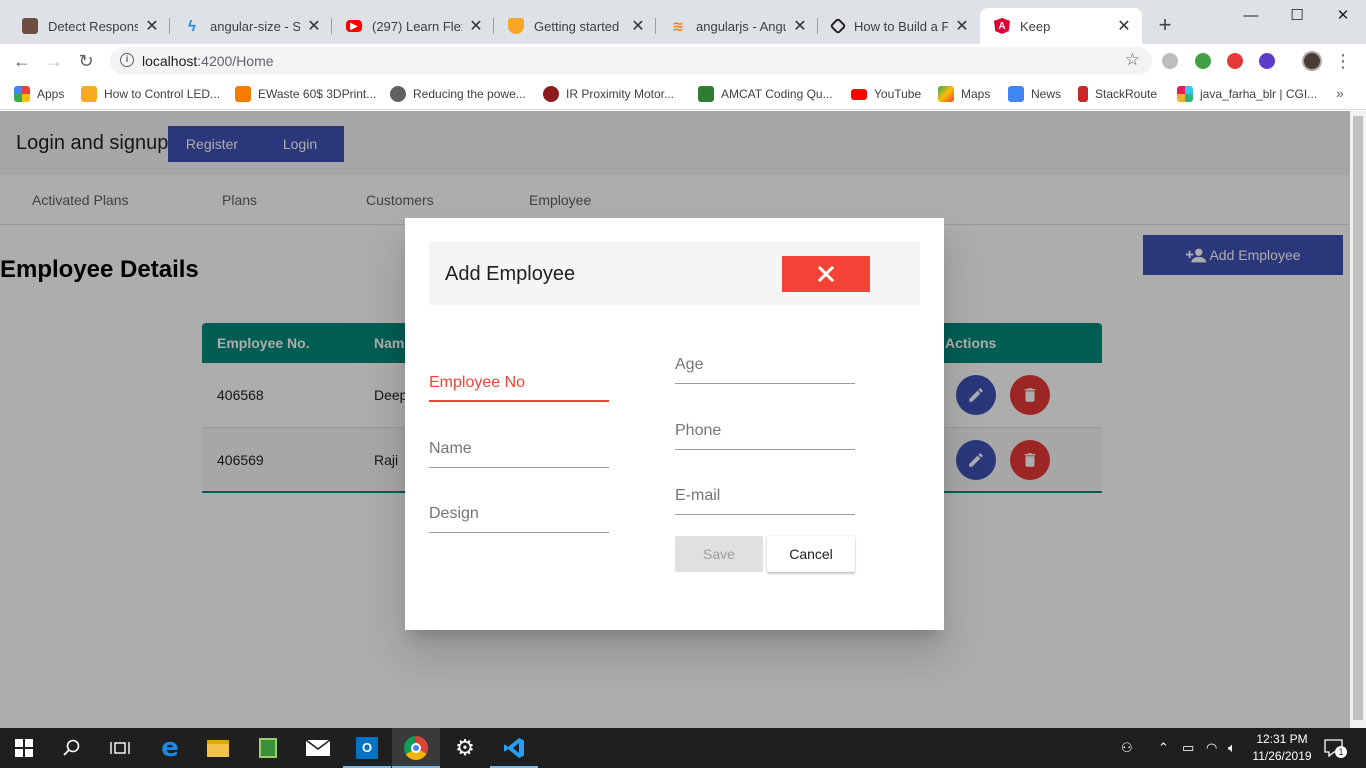 The height and width of the screenshot is (768, 1366). What do you see at coordinates (1170, 61) in the screenshot?
I see `globe-extension-icon` at bounding box center [1170, 61].